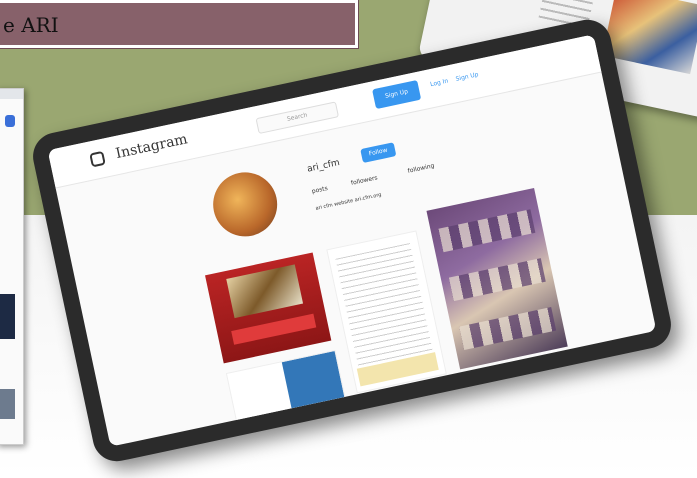 The image size is (697, 478). I want to click on followers-count: followers, so click(364, 180).